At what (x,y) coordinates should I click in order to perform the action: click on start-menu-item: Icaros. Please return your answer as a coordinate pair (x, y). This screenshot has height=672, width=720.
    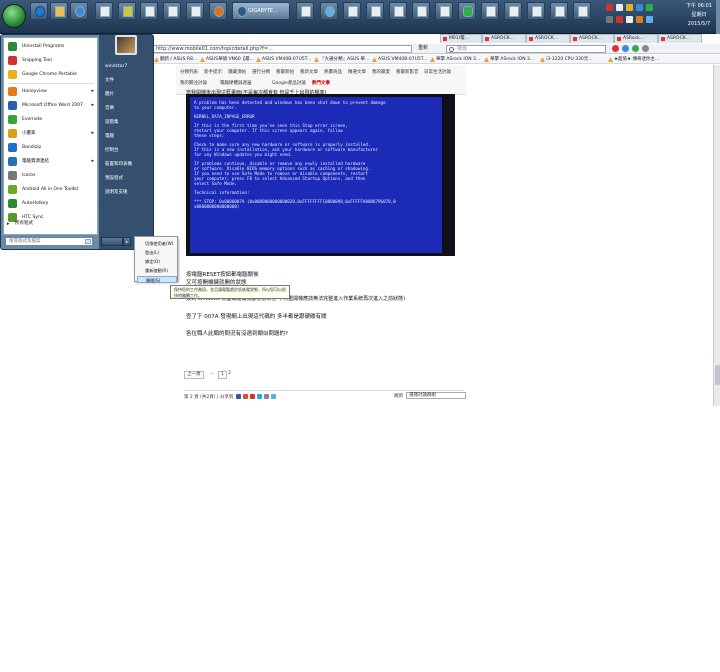
    Looking at the image, I should click on (51, 175).